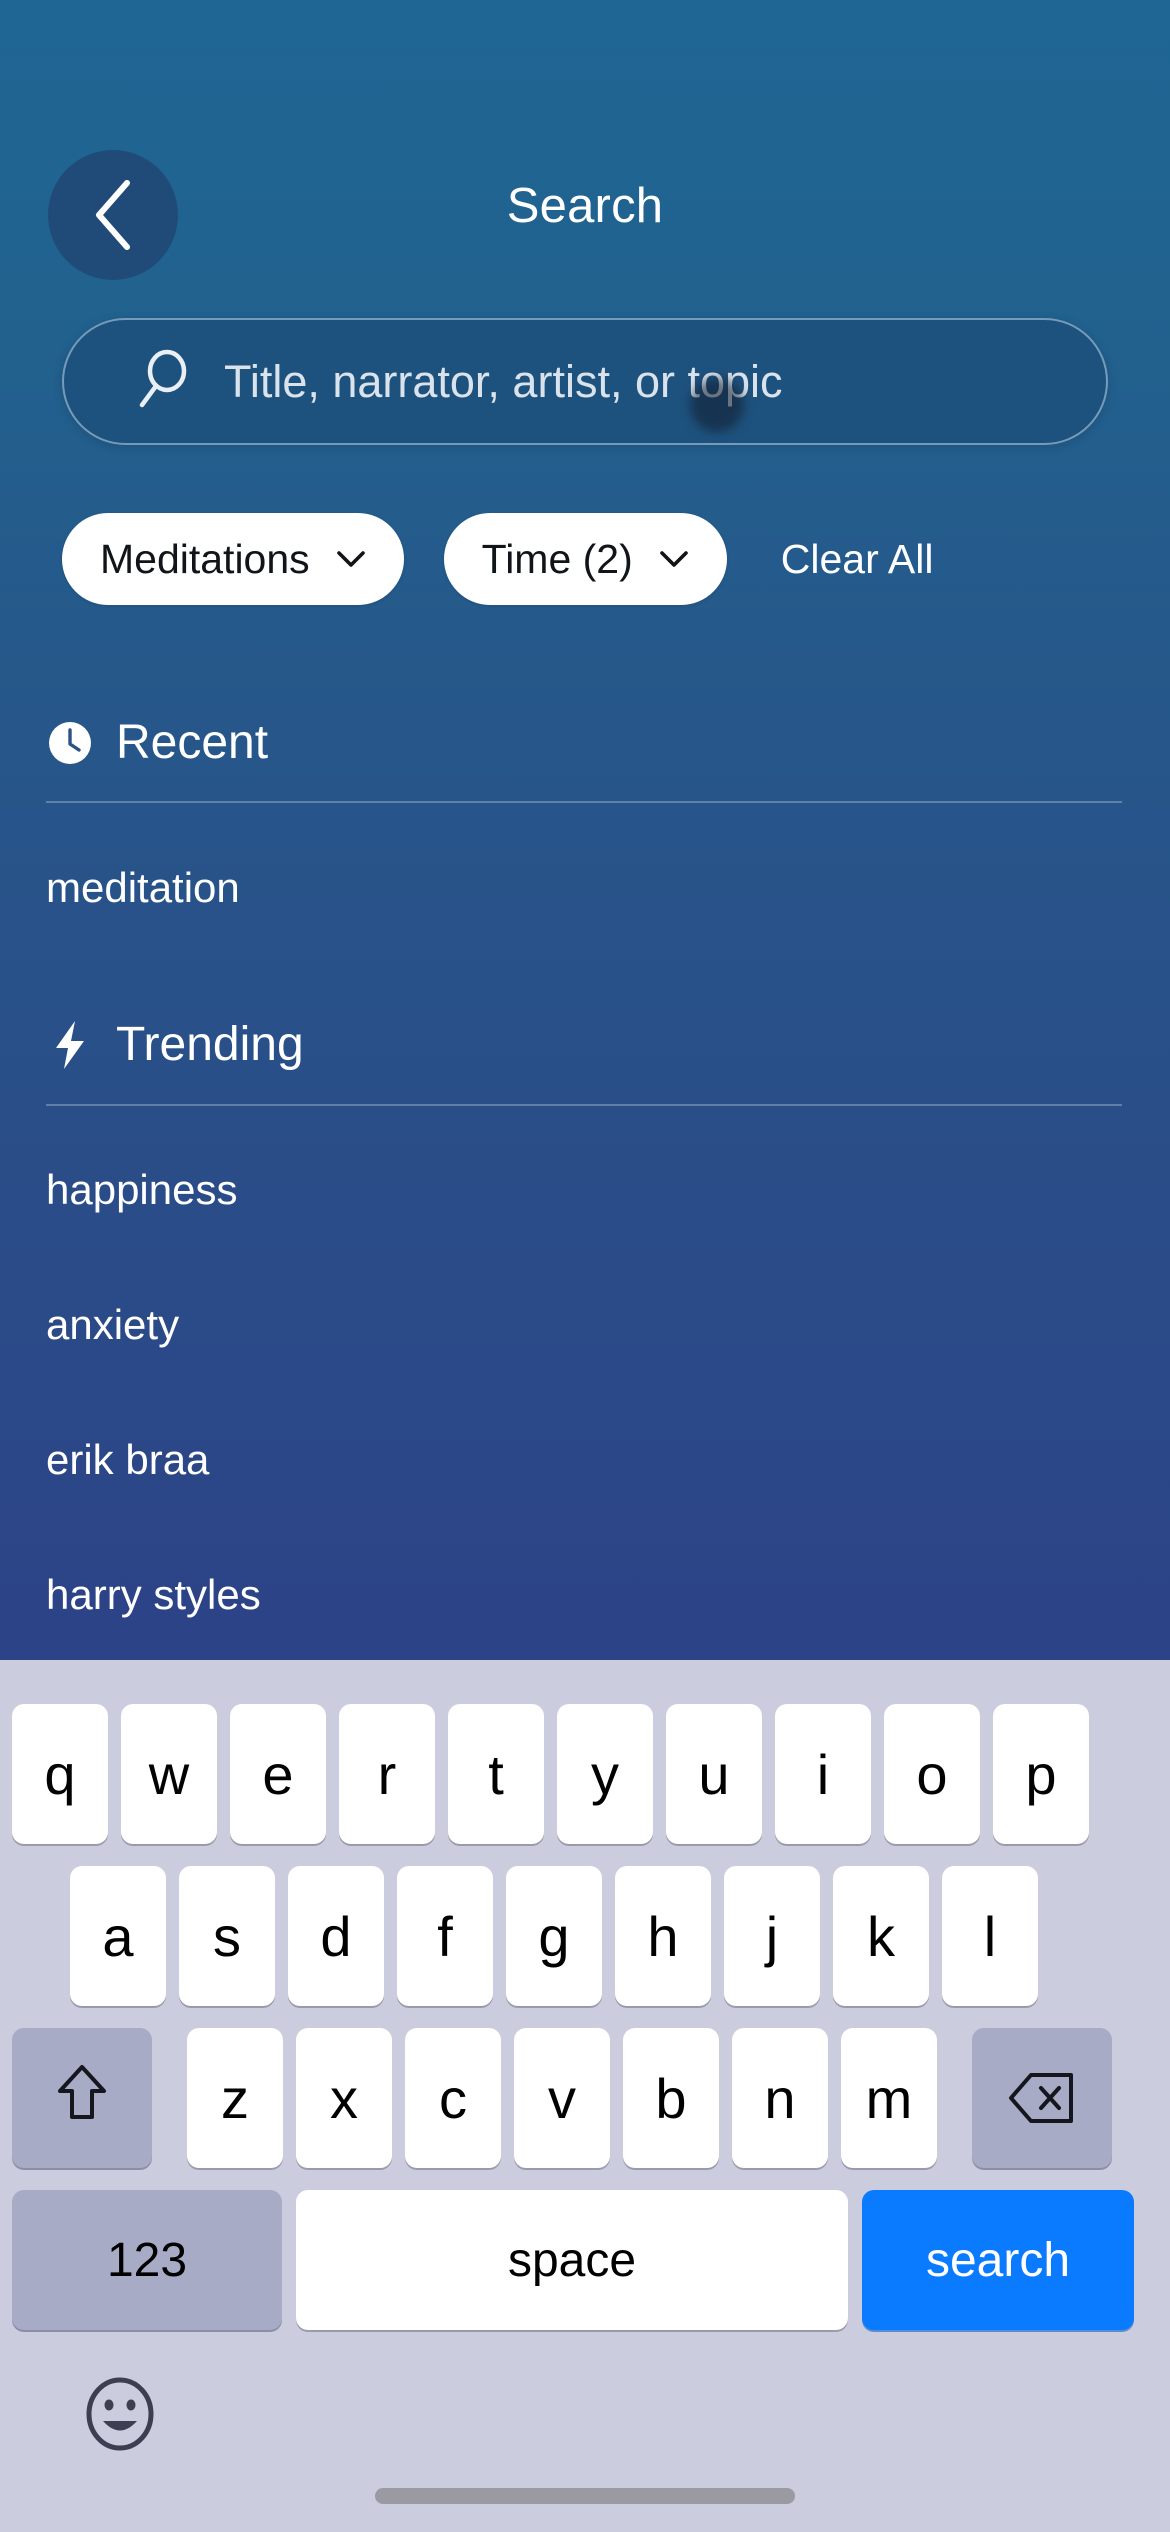 This screenshot has height=2532, width=1170. What do you see at coordinates (127, 1460) in the screenshot?
I see `trending-list-item: erik braa` at bounding box center [127, 1460].